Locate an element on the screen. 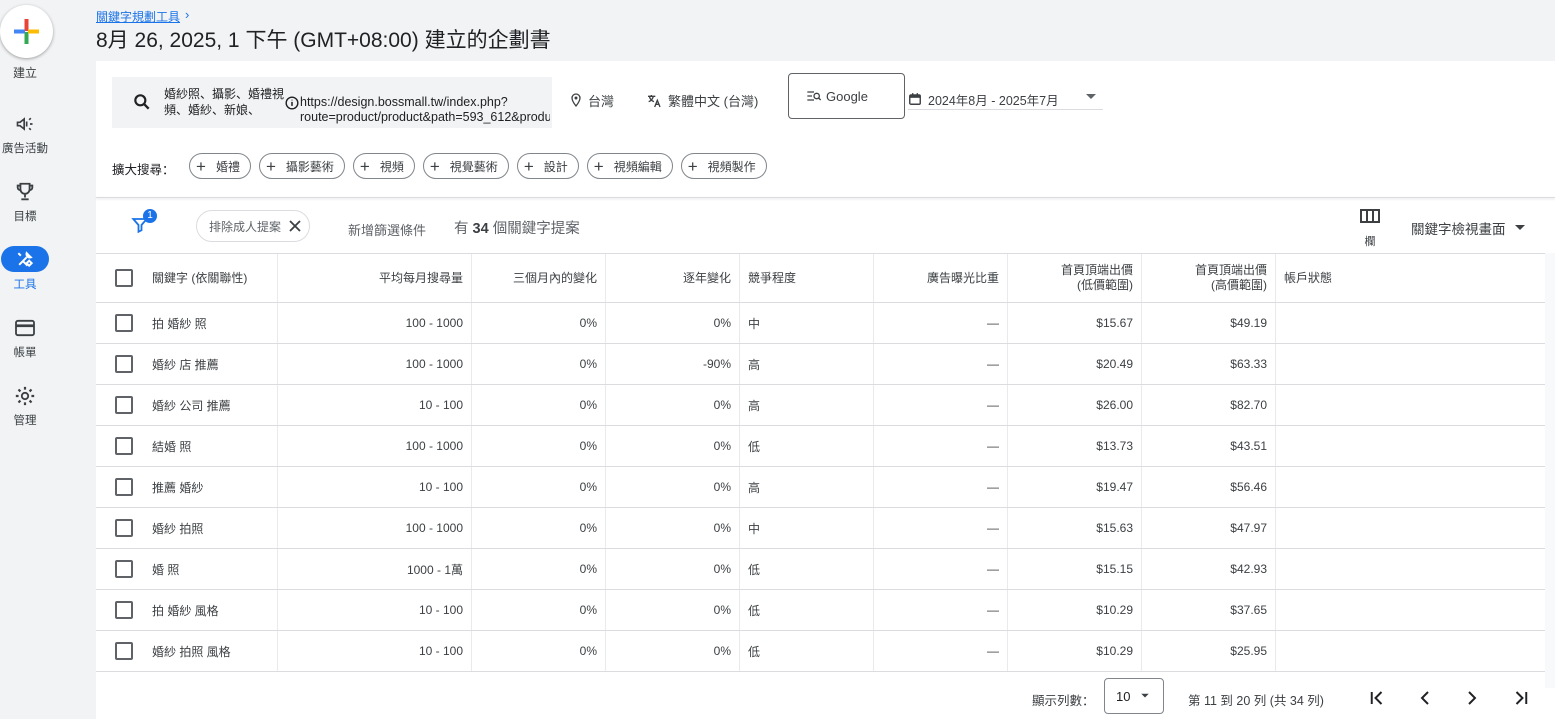 The width and height of the screenshot is (1555, 719). translate-icon is located at coordinates (654, 100).